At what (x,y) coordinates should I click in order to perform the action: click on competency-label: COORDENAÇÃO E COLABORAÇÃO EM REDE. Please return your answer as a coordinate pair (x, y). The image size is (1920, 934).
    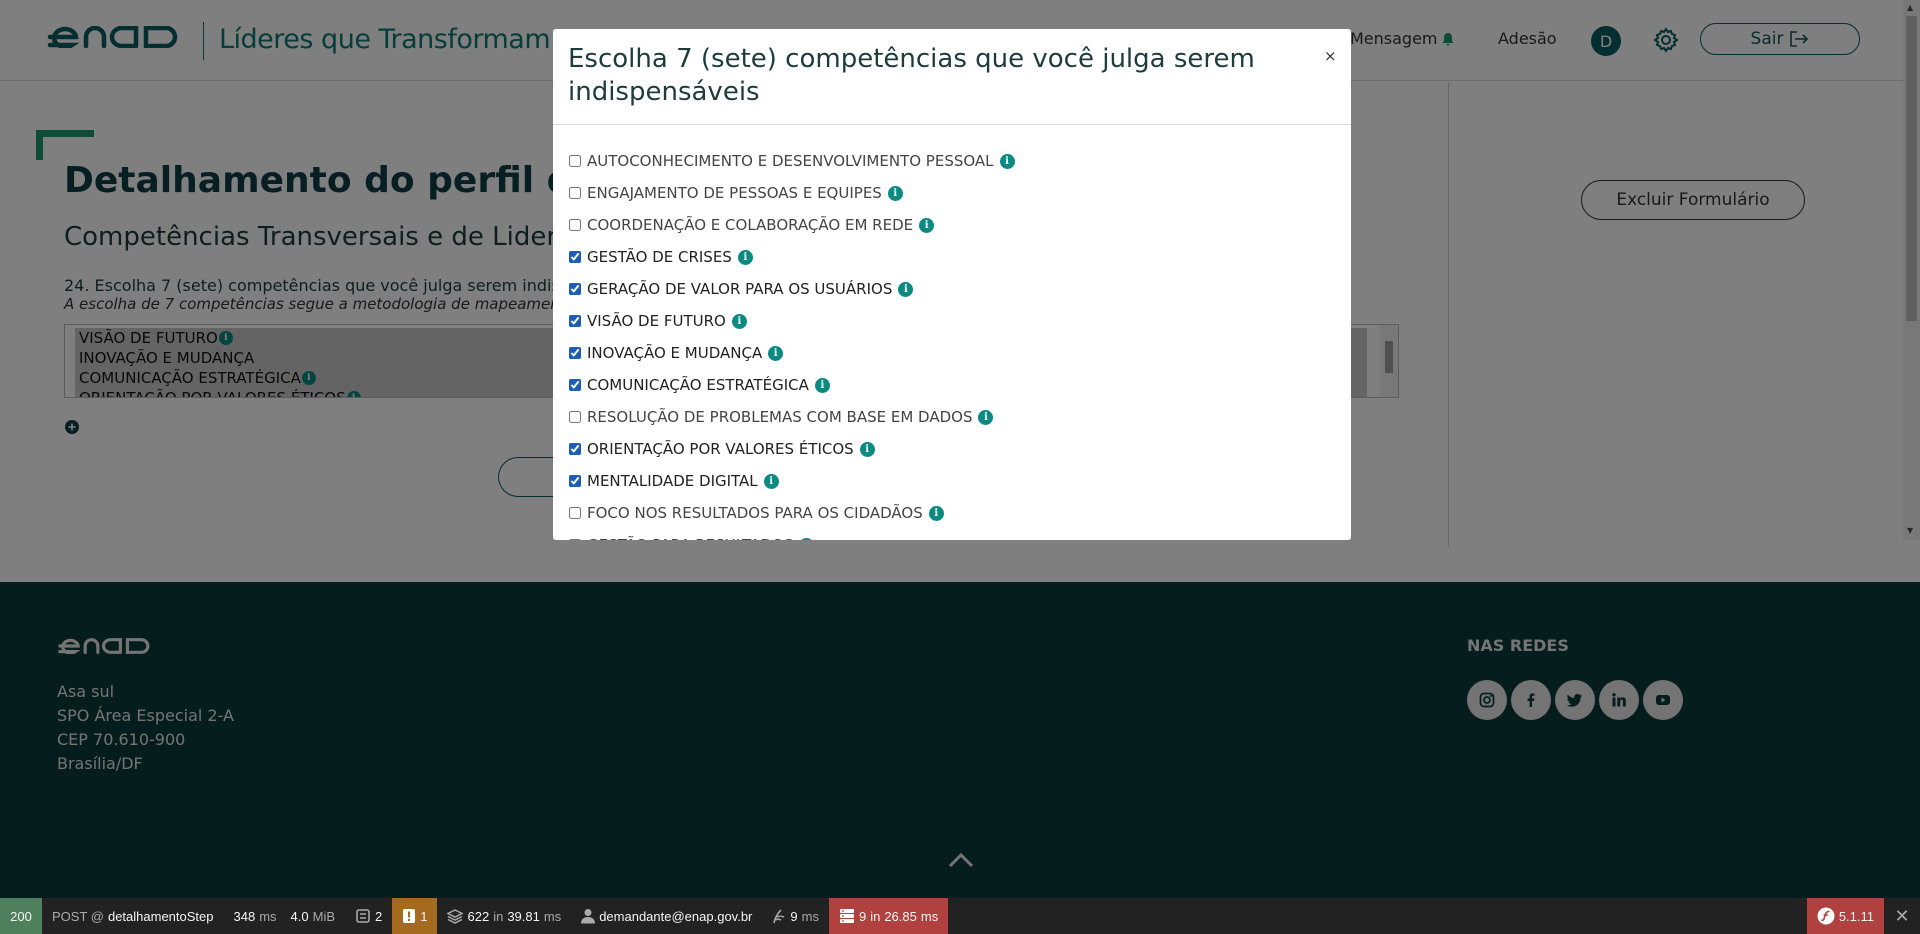
    Looking at the image, I should click on (750, 225).